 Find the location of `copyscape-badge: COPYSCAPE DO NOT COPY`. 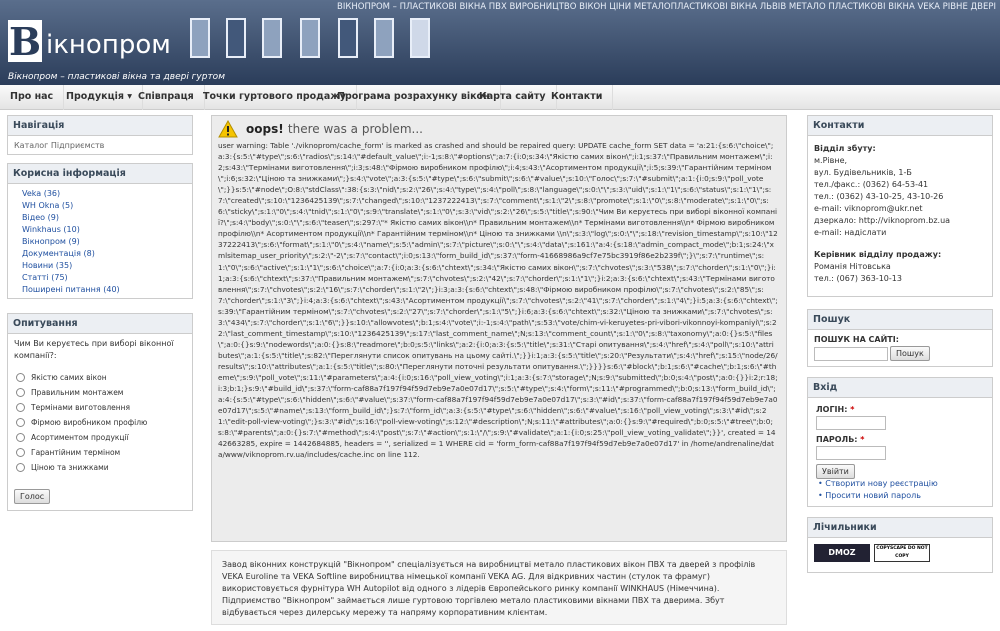

copyscape-badge: COPYSCAPE DO NOT COPY is located at coordinates (902, 553).